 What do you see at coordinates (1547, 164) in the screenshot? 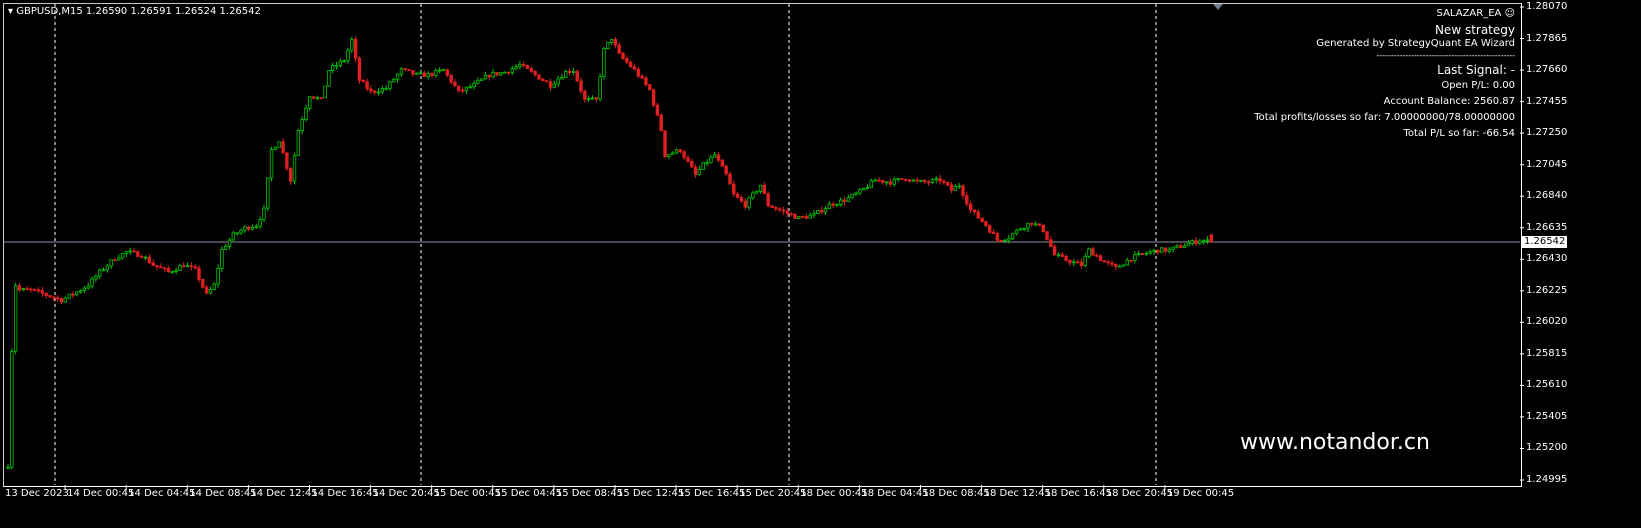
I see `y-tick-label: 1.27045` at bounding box center [1547, 164].